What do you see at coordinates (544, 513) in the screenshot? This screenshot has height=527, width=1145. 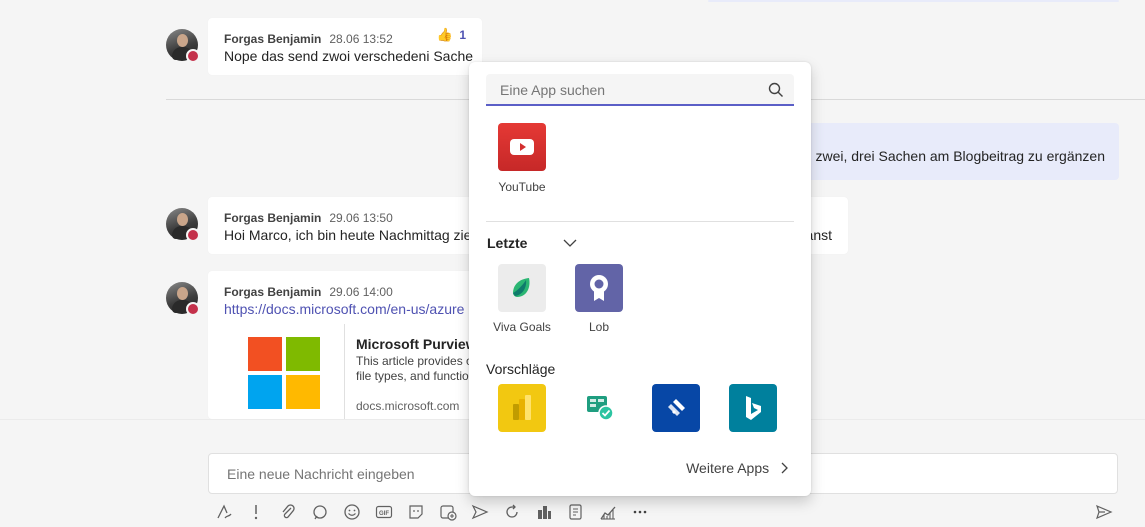 I see `app-thumbs-icon` at bounding box center [544, 513].